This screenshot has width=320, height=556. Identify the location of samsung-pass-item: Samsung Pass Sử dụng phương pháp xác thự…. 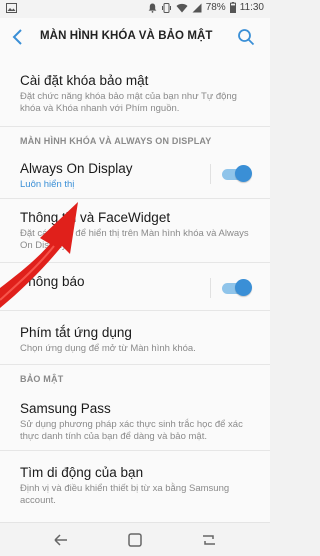
(135, 418).